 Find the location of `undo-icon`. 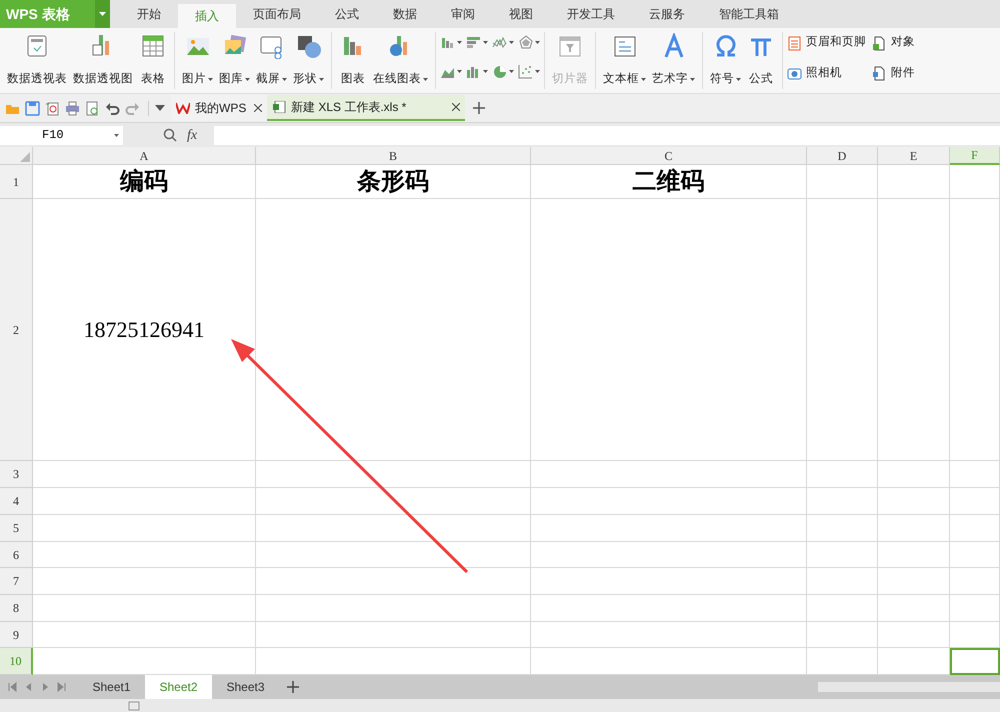

undo-icon is located at coordinates (112, 108).